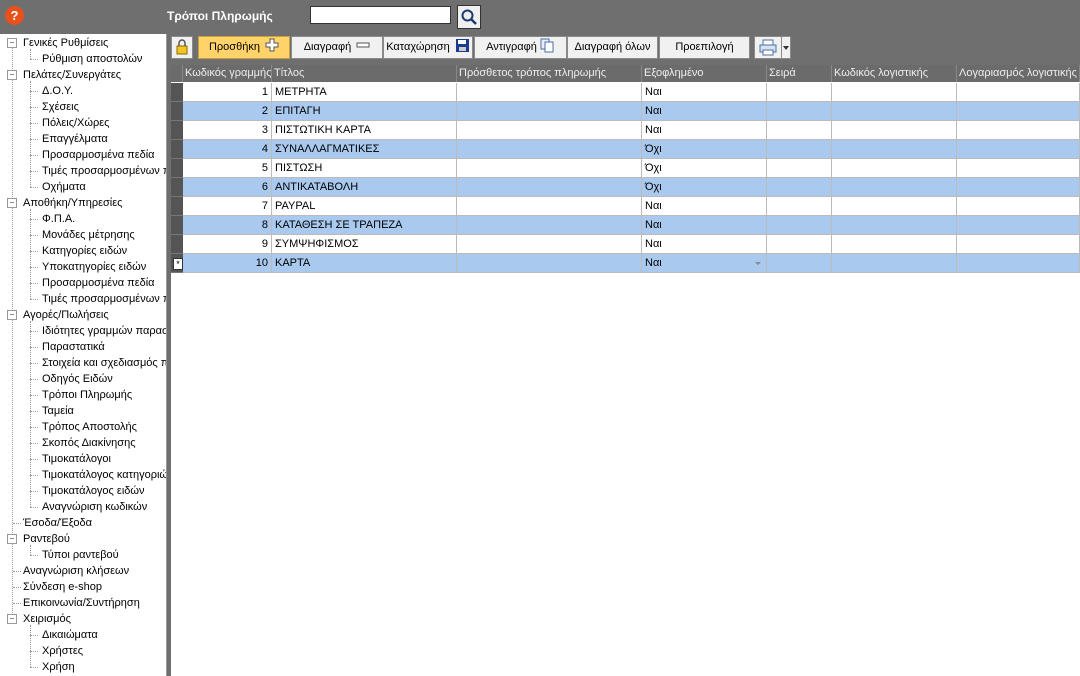  What do you see at coordinates (60, 107) in the screenshot?
I see `tree-child-node: Σχέσεις` at bounding box center [60, 107].